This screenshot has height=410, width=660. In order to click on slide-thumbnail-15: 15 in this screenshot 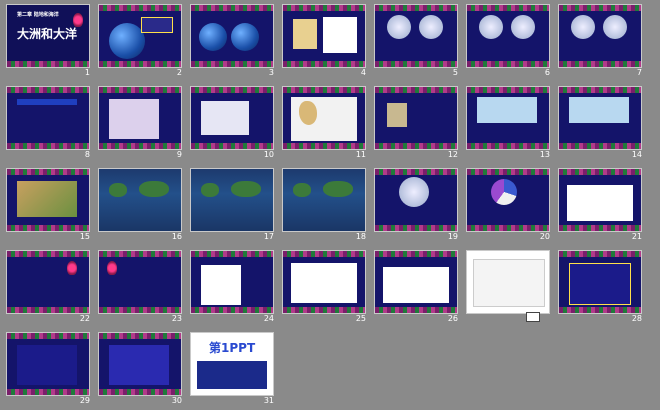, I will do `click(48, 204)`.